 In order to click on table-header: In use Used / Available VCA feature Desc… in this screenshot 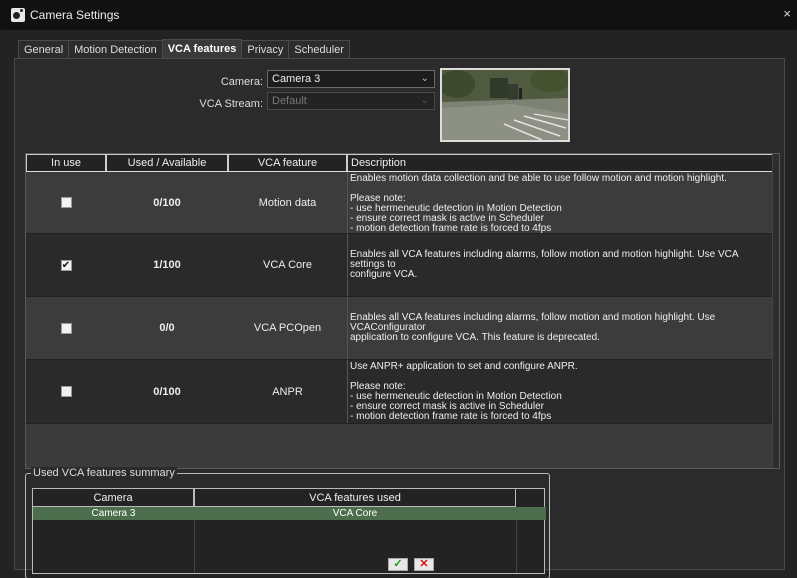, I will do `click(399, 163)`.